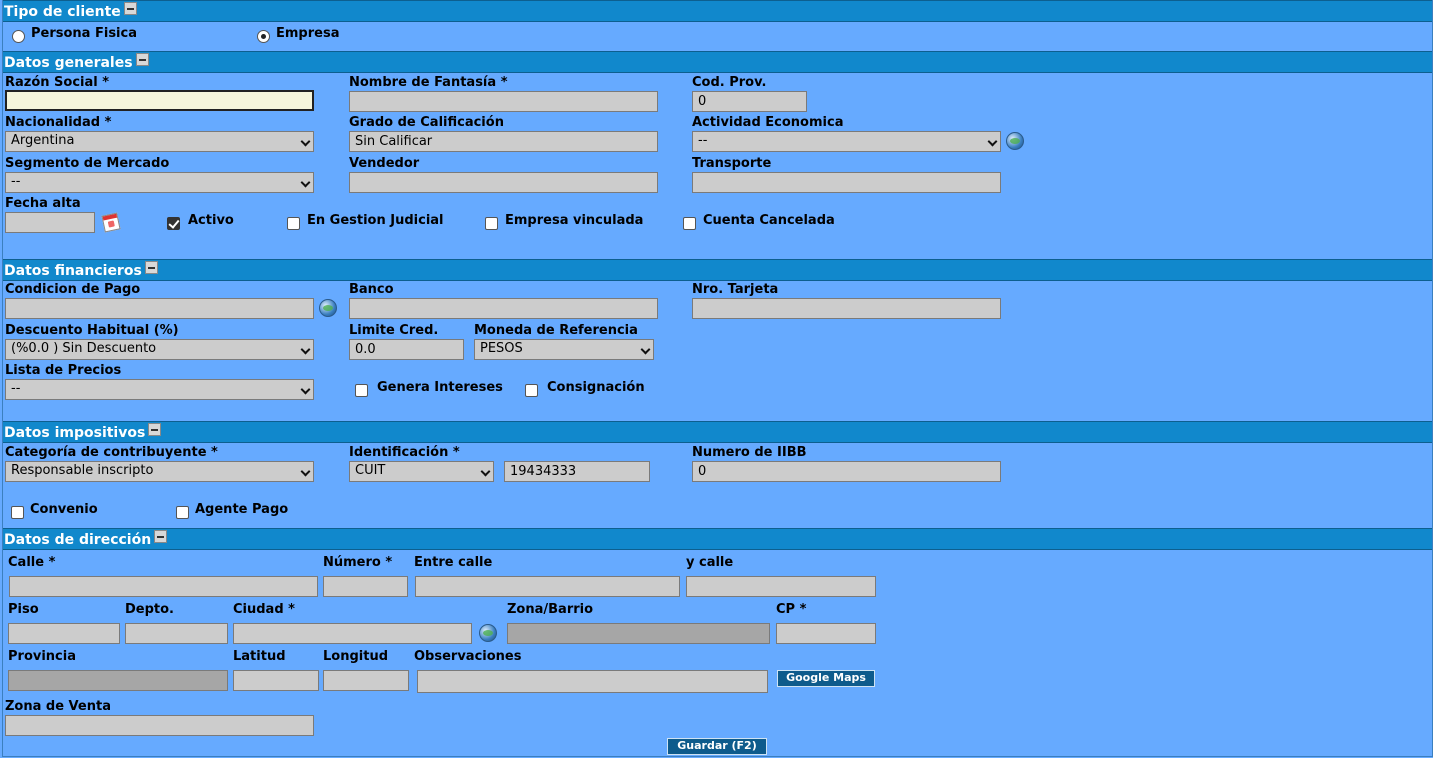  I want to click on zona-barrio-input, so click(638, 633).